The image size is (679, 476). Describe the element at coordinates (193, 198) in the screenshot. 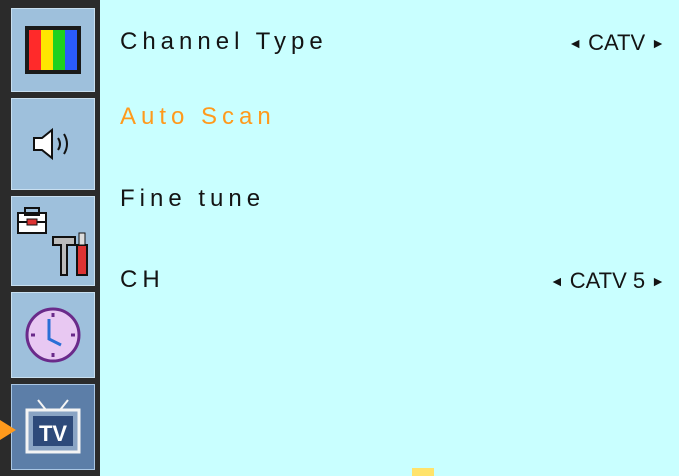

I see `menu-item-label: Fine tune` at that location.